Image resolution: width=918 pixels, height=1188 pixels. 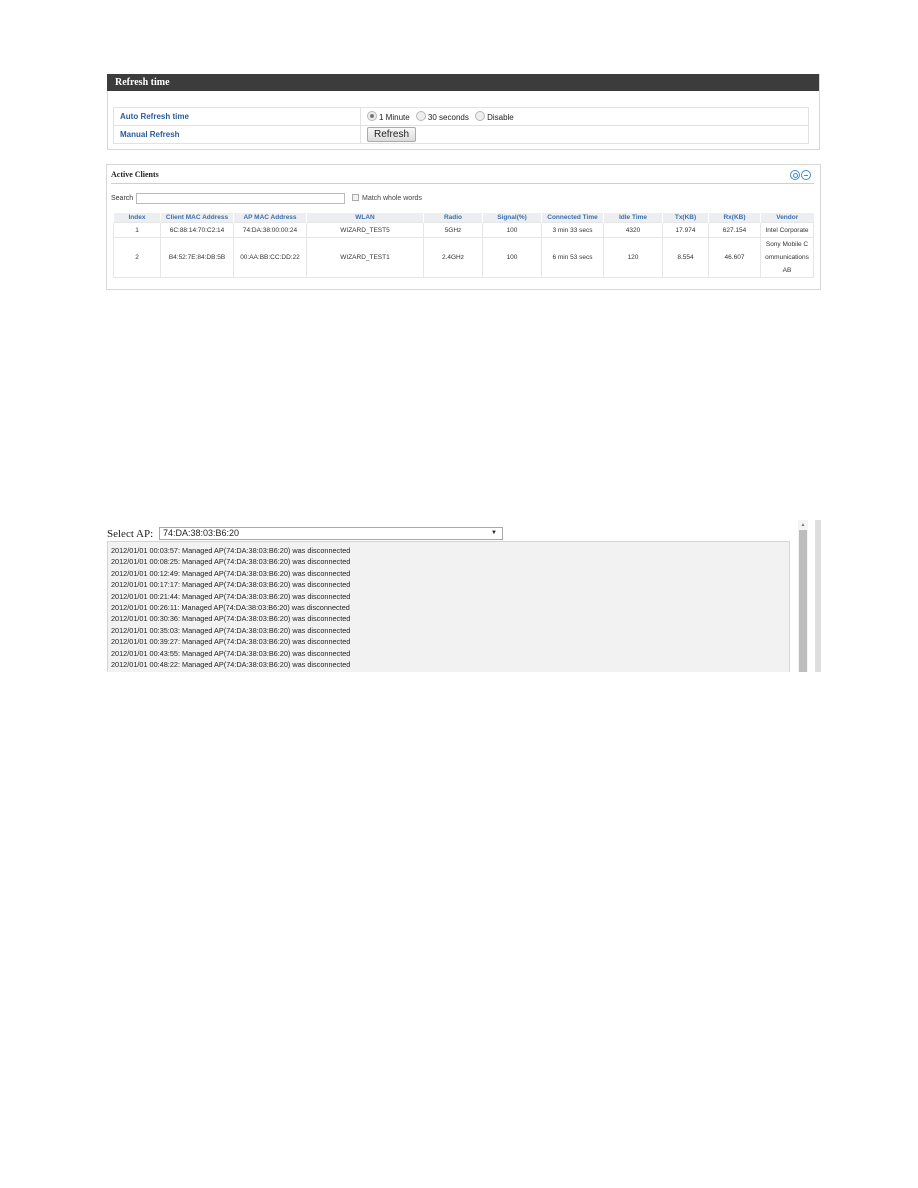 I want to click on page-scrollbar, so click(x=818, y=596).